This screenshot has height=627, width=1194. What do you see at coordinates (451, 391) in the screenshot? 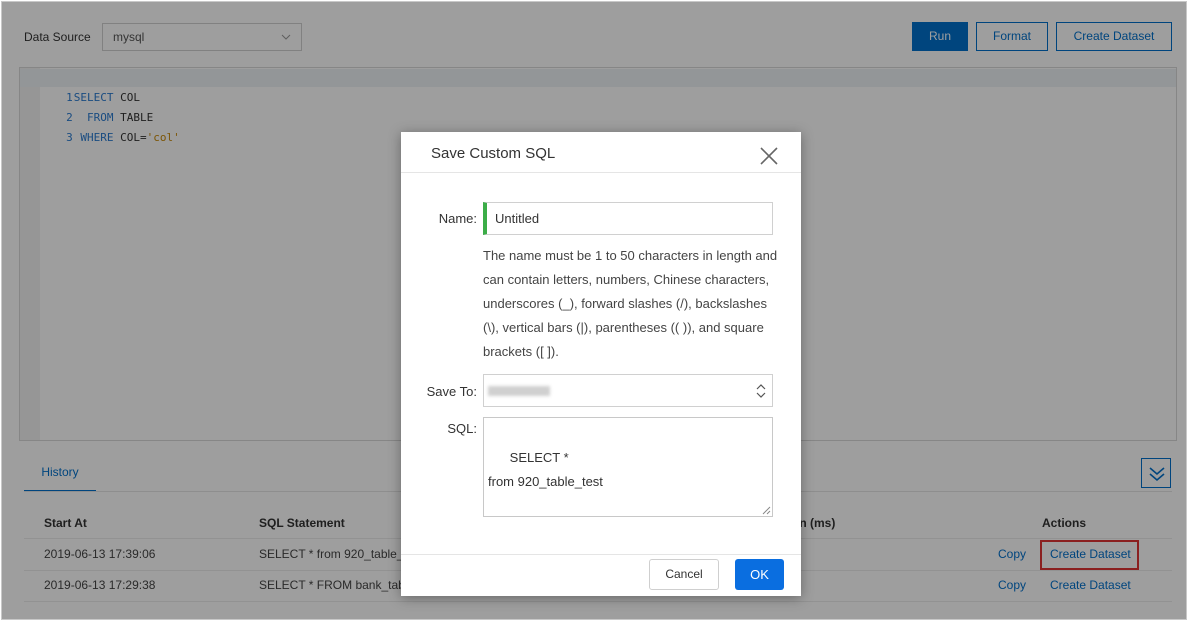
I see `save-to-label: Save To:` at bounding box center [451, 391].